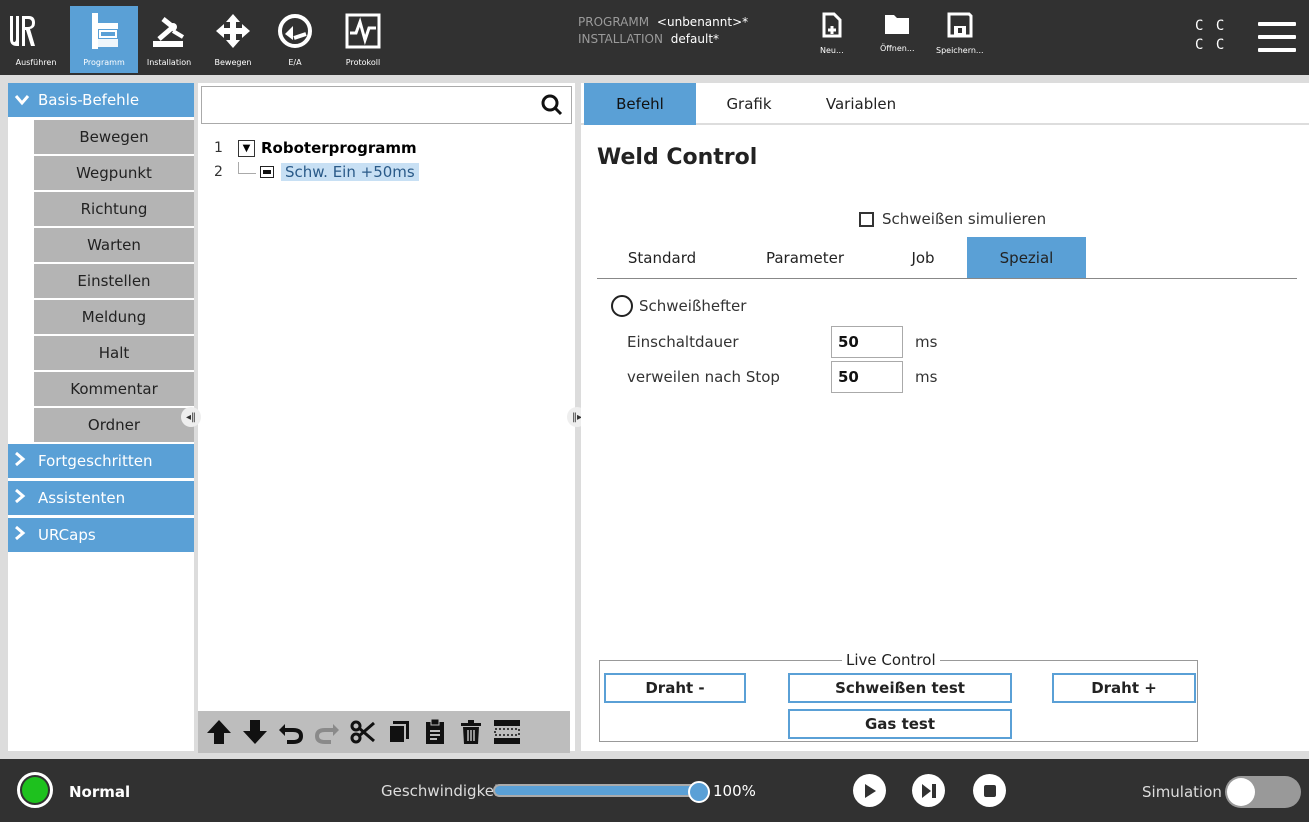  Describe the element at coordinates (891, 660) in the screenshot. I see `live-control-title: Live Control` at that location.